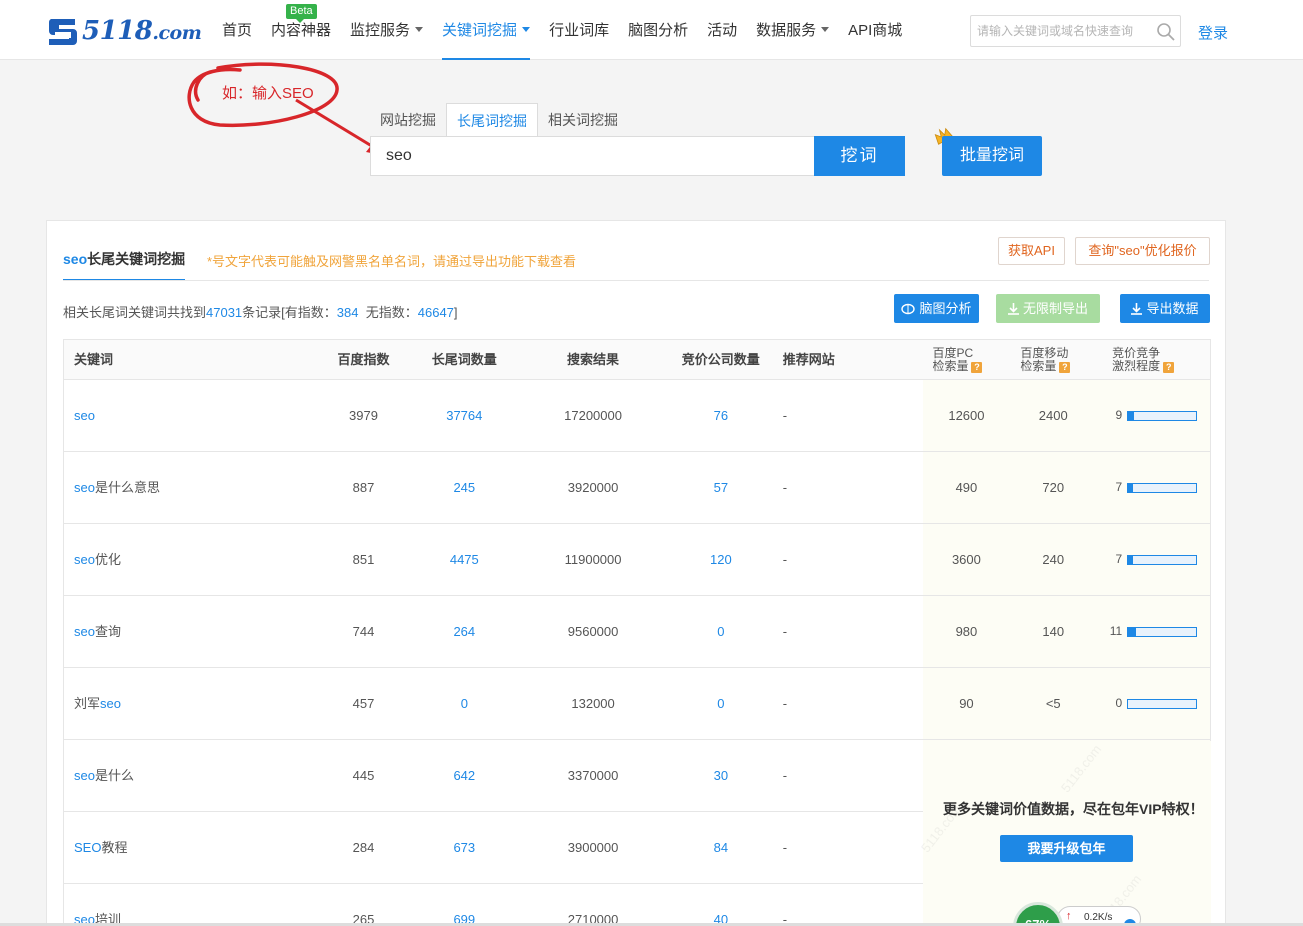  Describe the element at coordinates (1119, 415) in the screenshot. I see `competition-value: 9` at that location.